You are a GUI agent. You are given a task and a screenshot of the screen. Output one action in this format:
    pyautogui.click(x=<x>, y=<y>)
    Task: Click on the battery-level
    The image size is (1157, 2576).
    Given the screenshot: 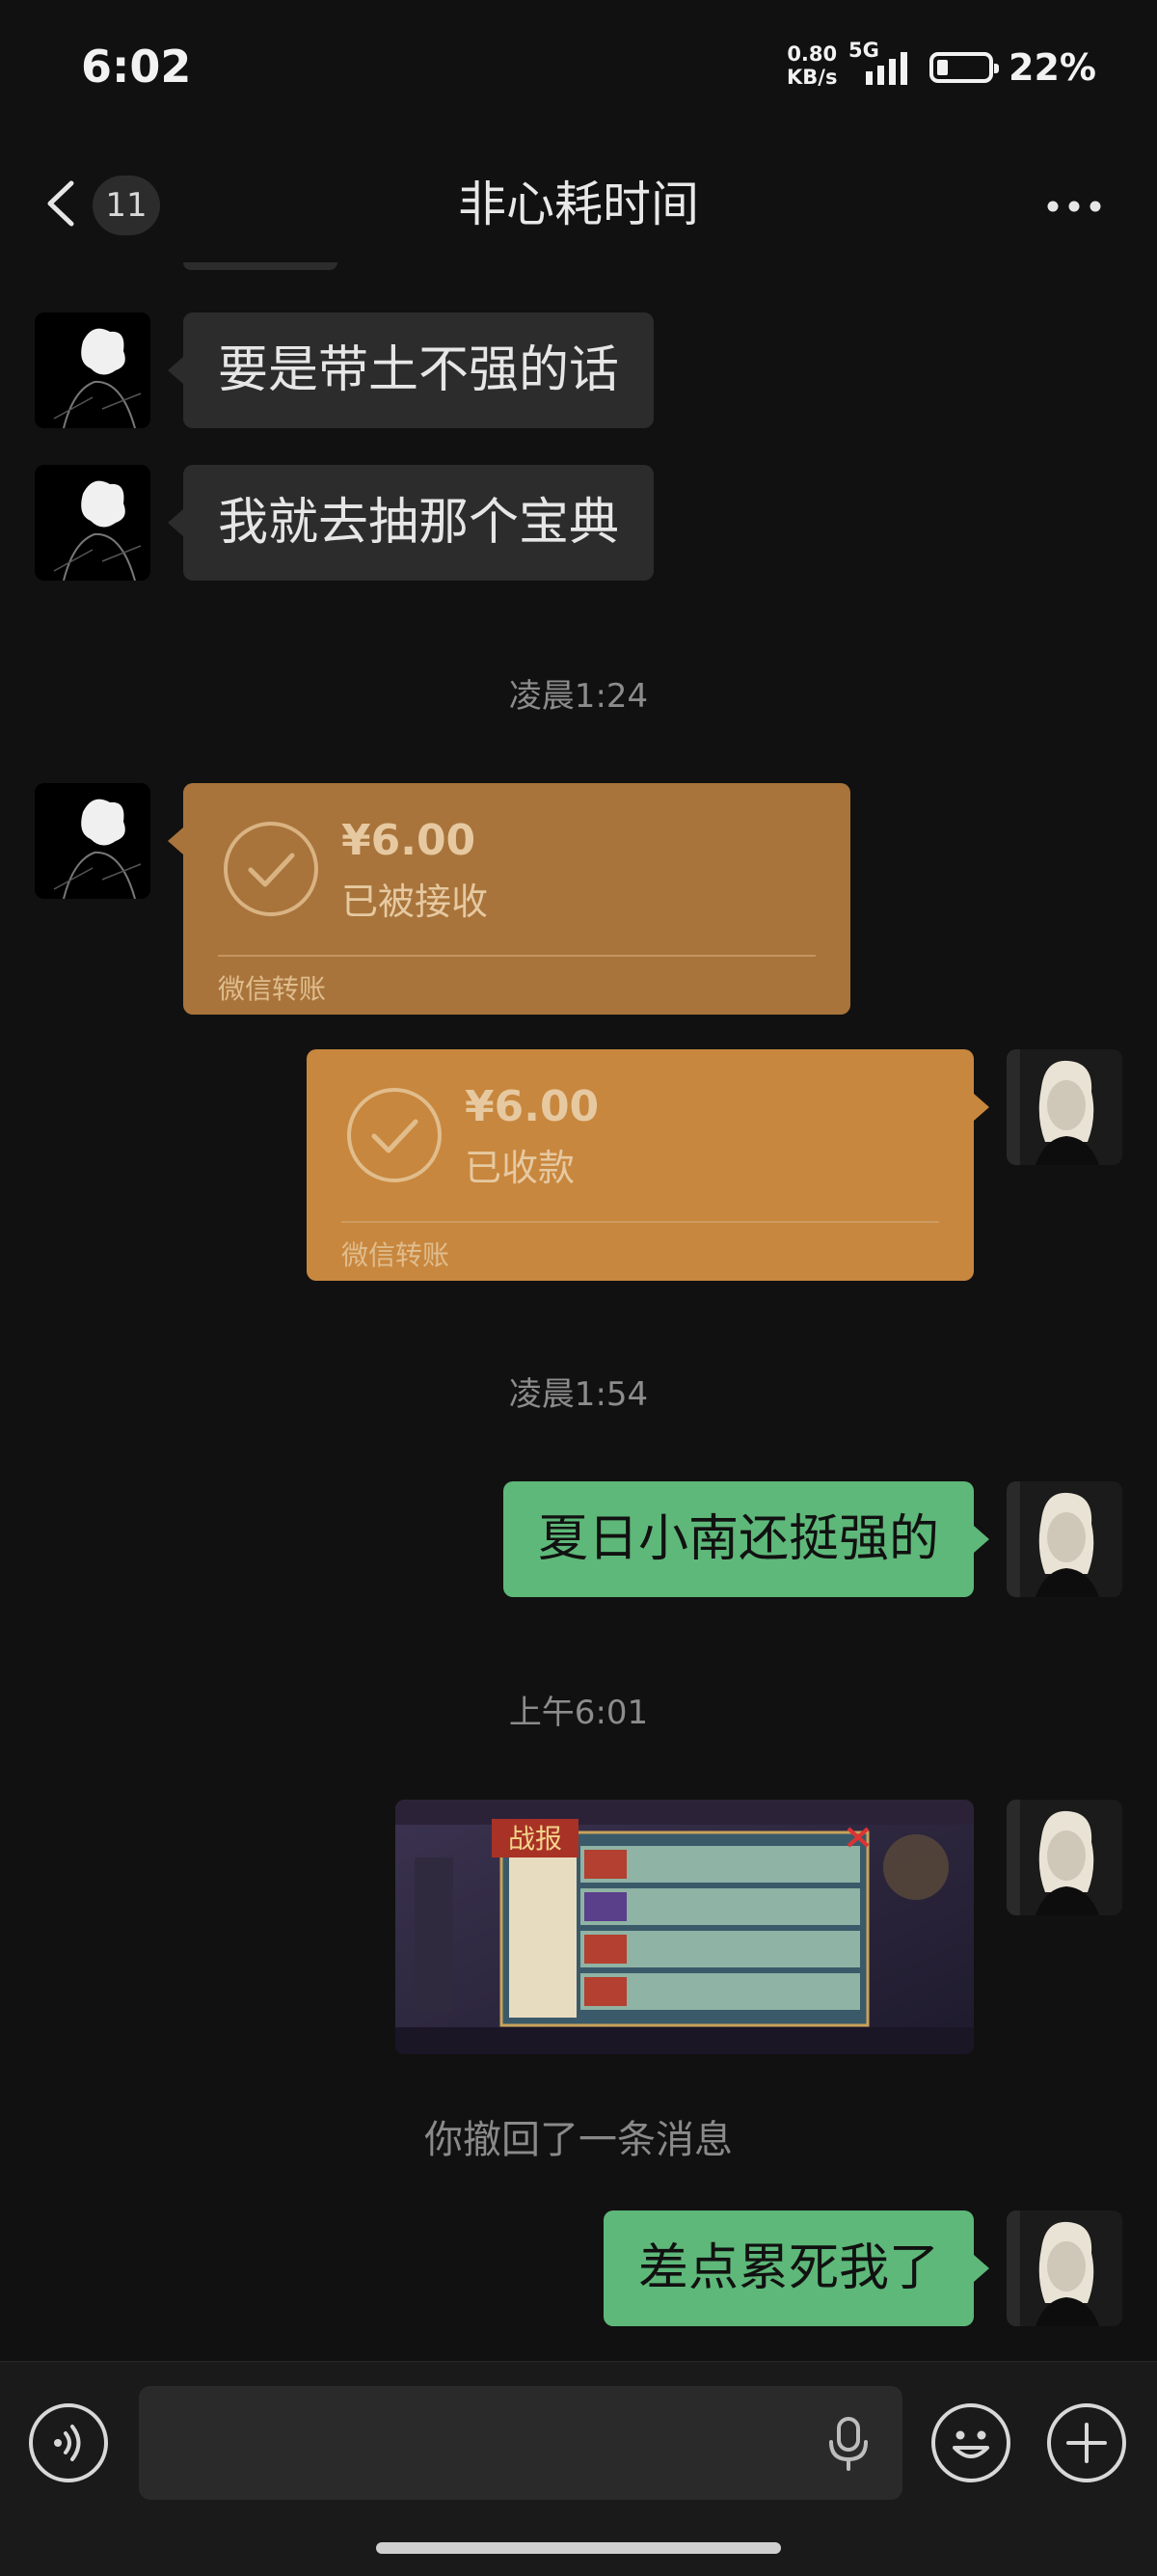 What is the action you would take?
    pyautogui.click(x=942, y=67)
    